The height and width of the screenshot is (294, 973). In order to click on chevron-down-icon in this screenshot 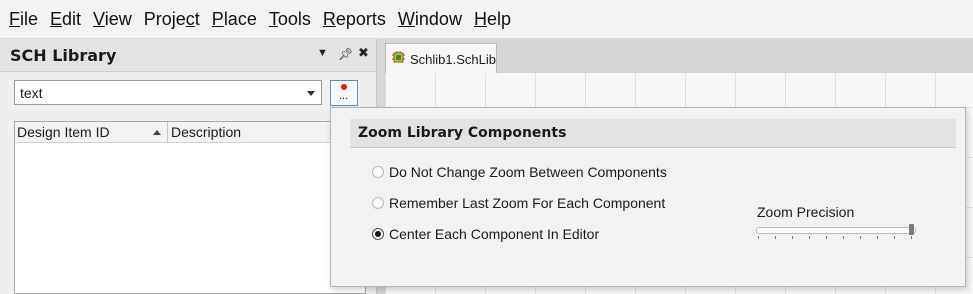, I will do `click(311, 93)`.